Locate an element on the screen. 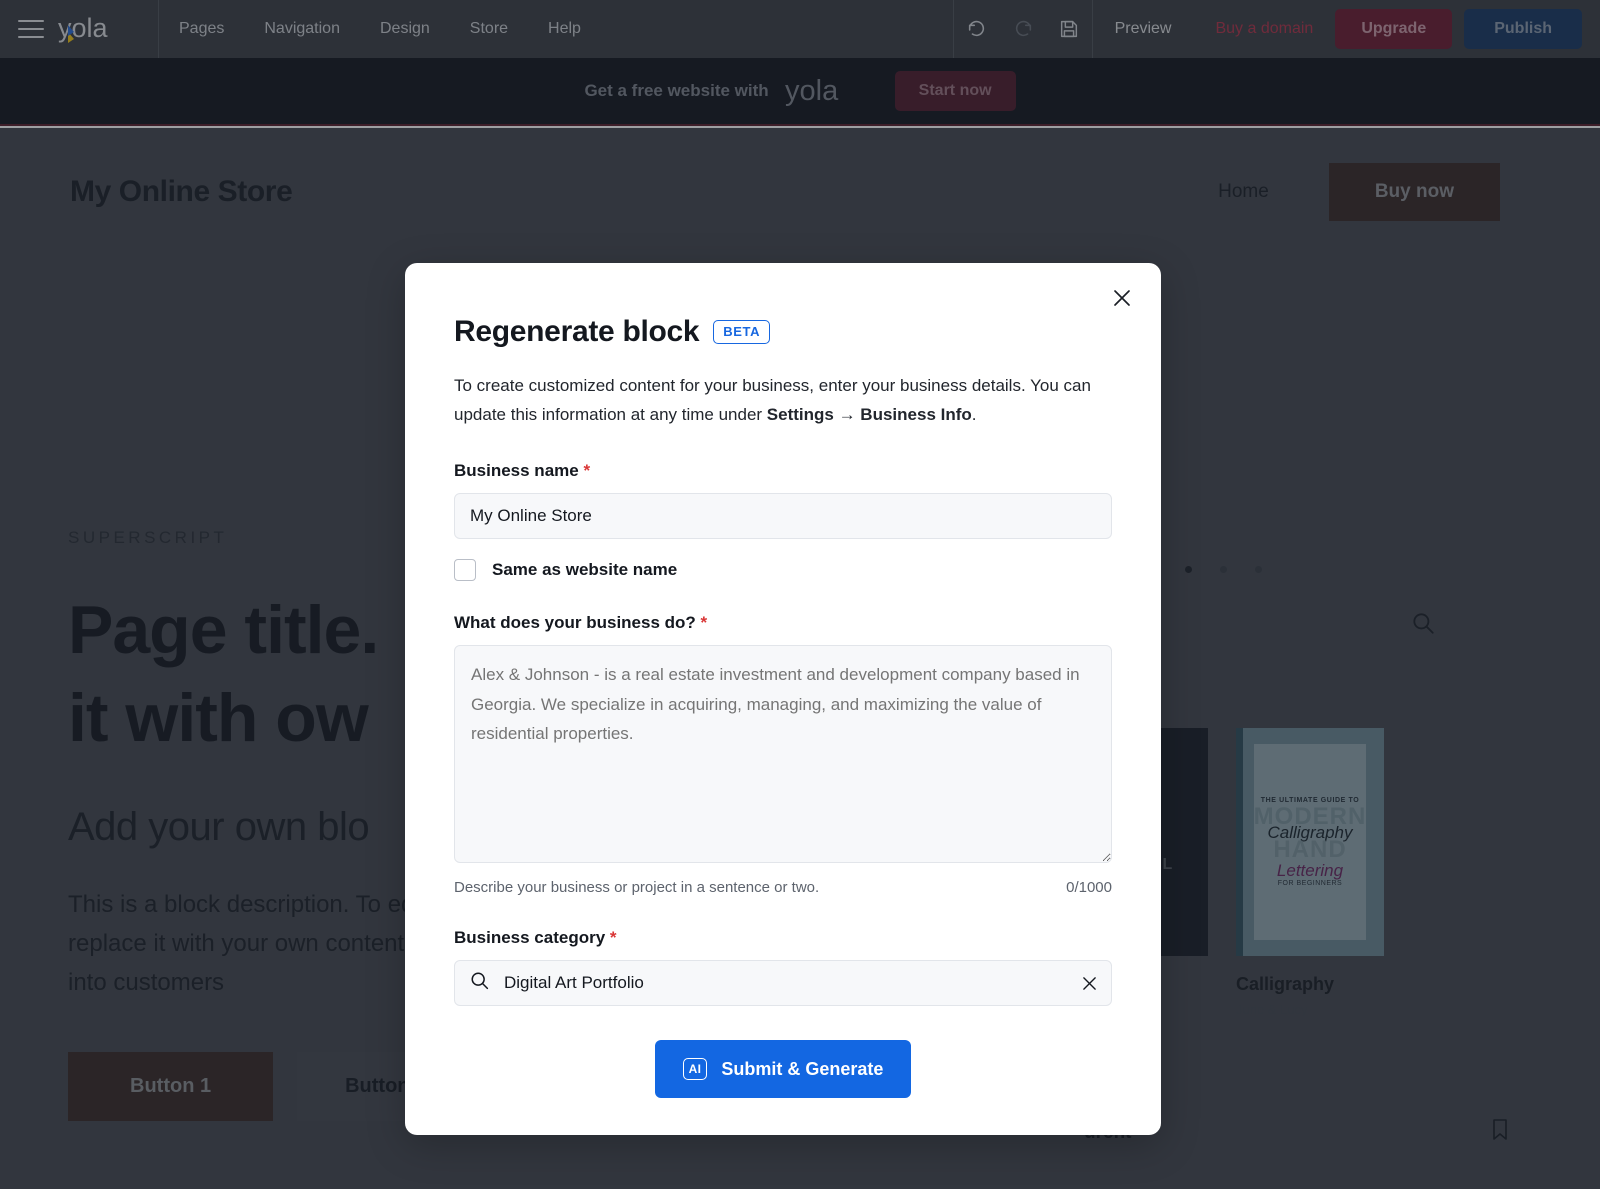 The width and height of the screenshot is (1600, 1189). business-do-label-text: What does your business do? is located at coordinates (575, 623).